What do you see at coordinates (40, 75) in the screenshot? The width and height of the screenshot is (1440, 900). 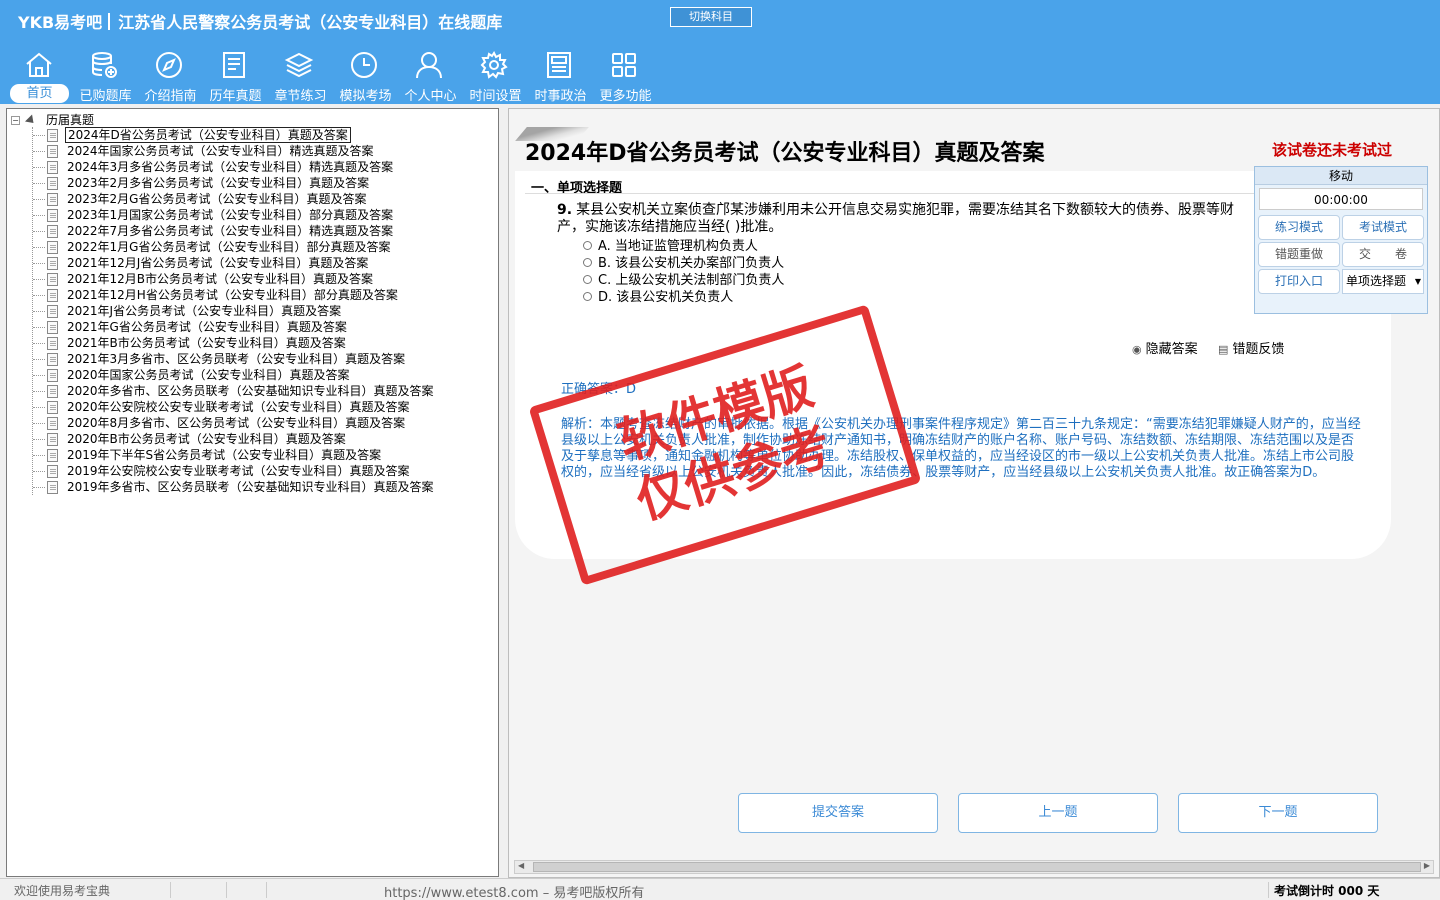 I see `nav-home: 首页` at bounding box center [40, 75].